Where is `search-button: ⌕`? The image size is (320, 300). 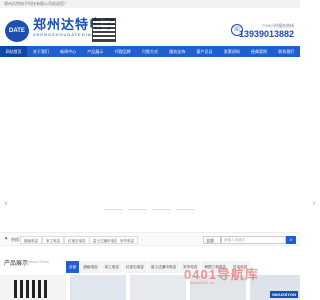
search-button: ⌕ is located at coordinates (291, 240).